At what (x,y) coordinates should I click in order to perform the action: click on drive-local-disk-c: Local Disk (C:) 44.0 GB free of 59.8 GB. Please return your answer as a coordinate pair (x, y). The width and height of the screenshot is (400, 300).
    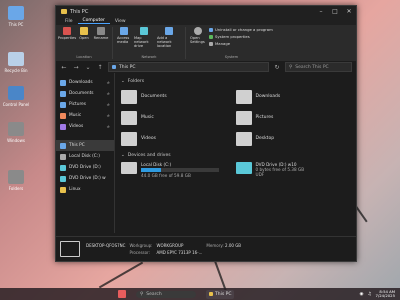
    Looking at the image, I should click on (178, 170).